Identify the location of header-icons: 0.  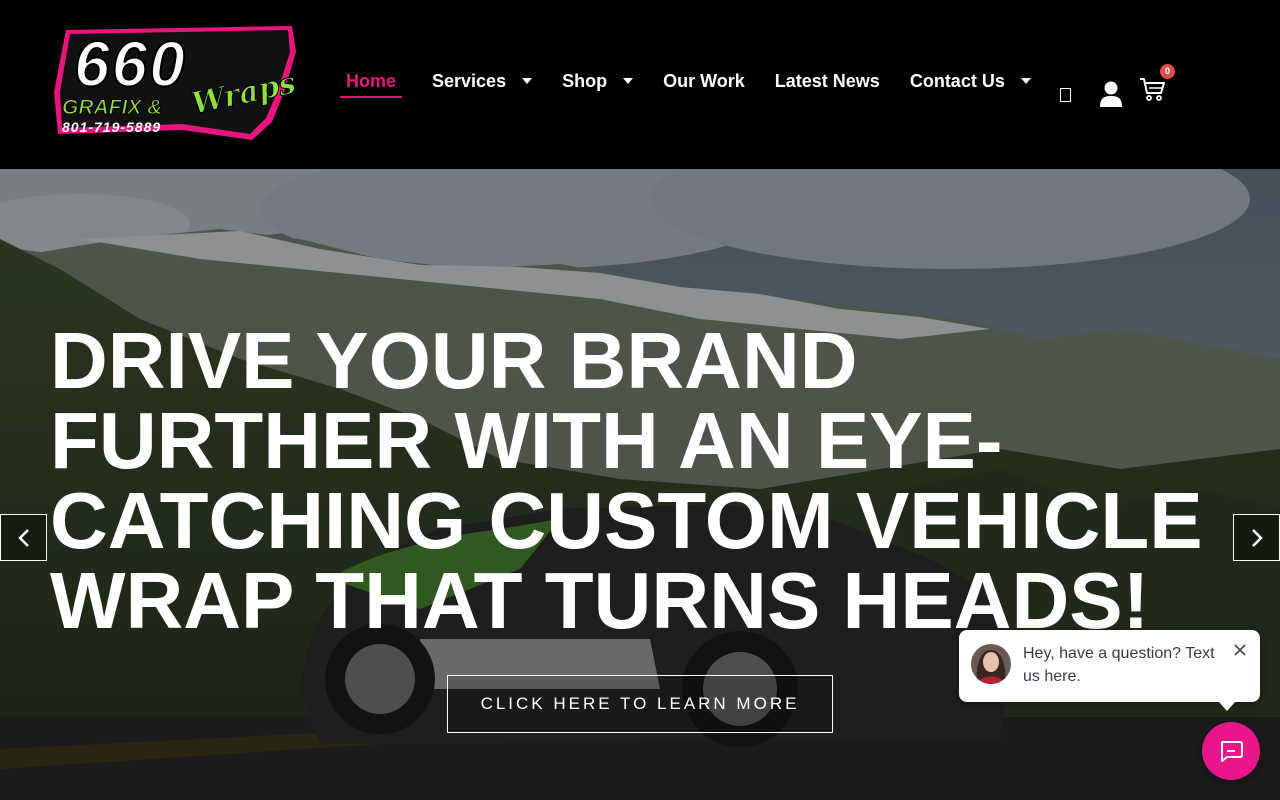
(1117, 88).